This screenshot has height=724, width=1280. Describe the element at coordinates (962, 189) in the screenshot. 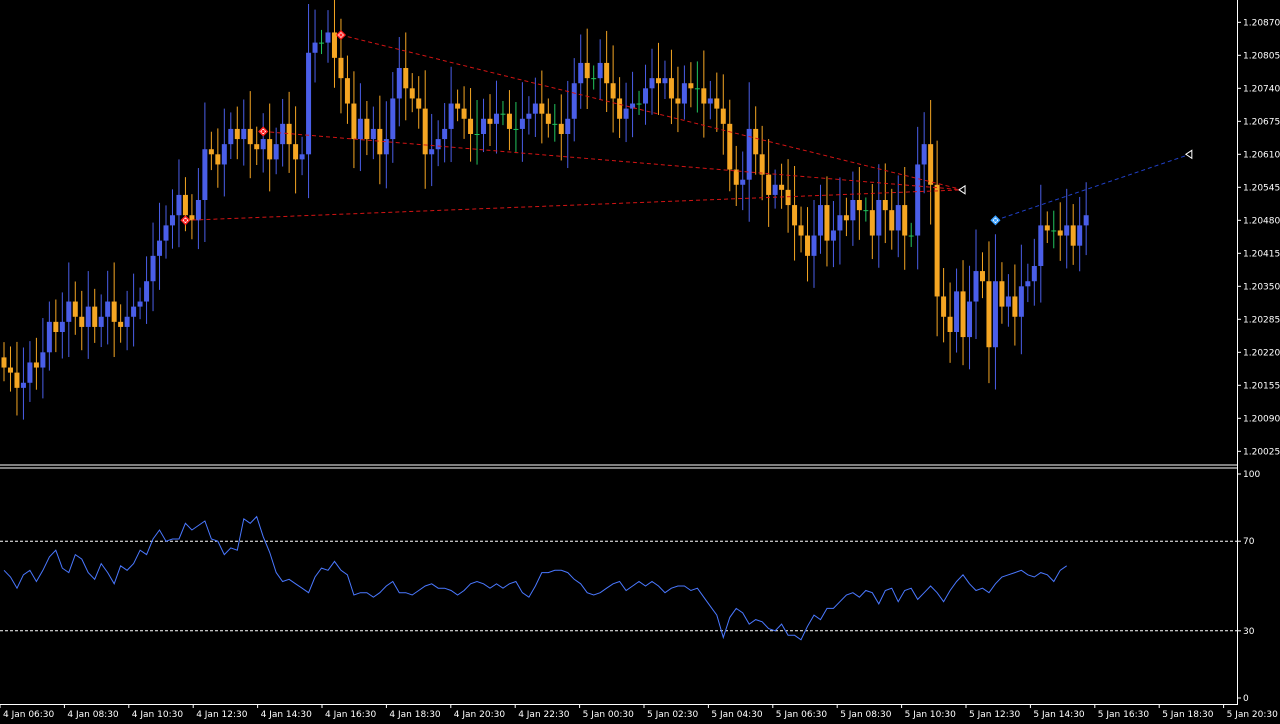

I see `signal-triangle-marker` at that location.